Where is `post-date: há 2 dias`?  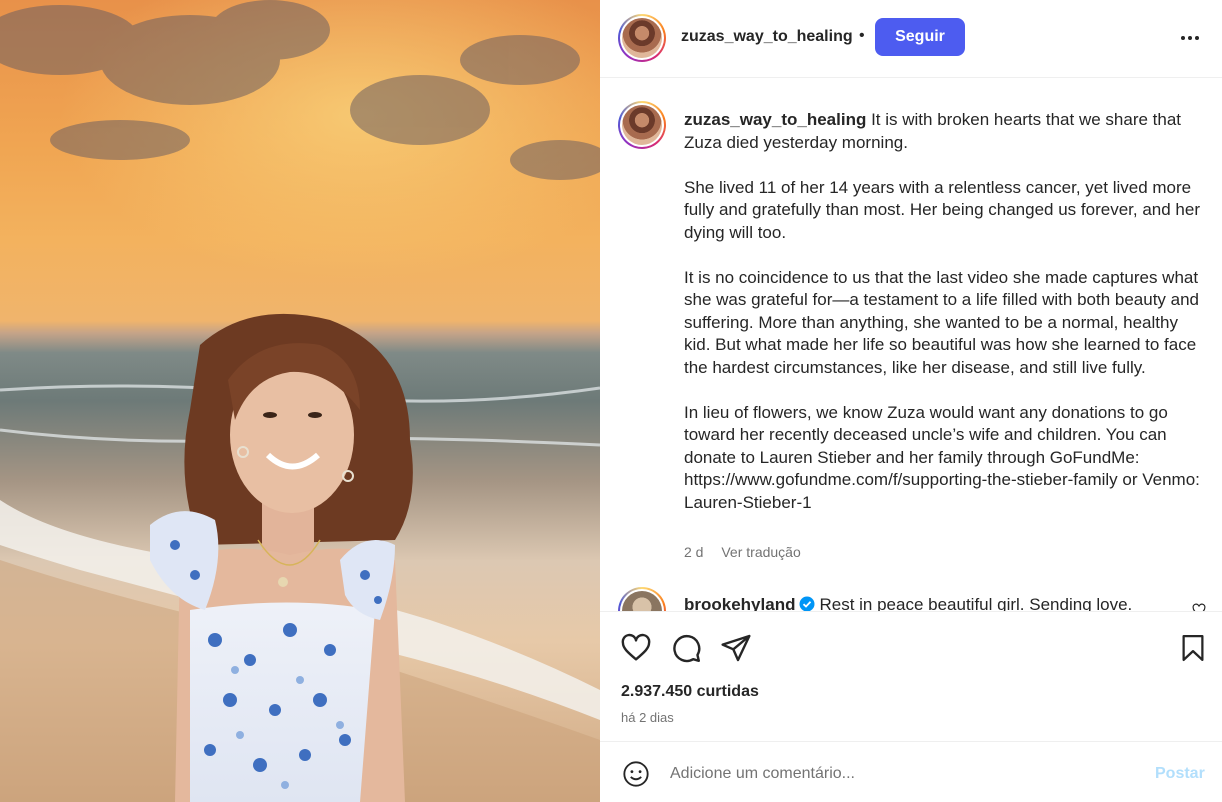 post-date: há 2 dias is located at coordinates (647, 717).